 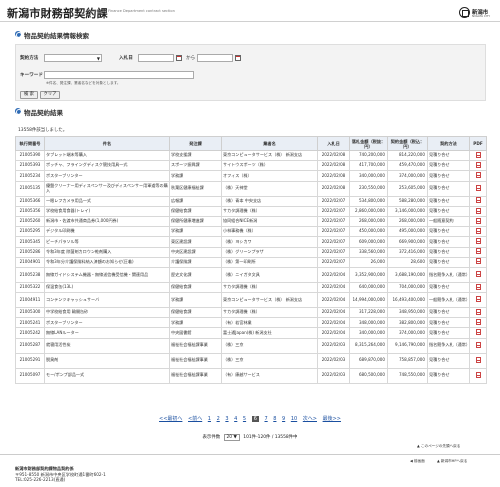 I want to click on page-link: 10, so click(x=294, y=419).